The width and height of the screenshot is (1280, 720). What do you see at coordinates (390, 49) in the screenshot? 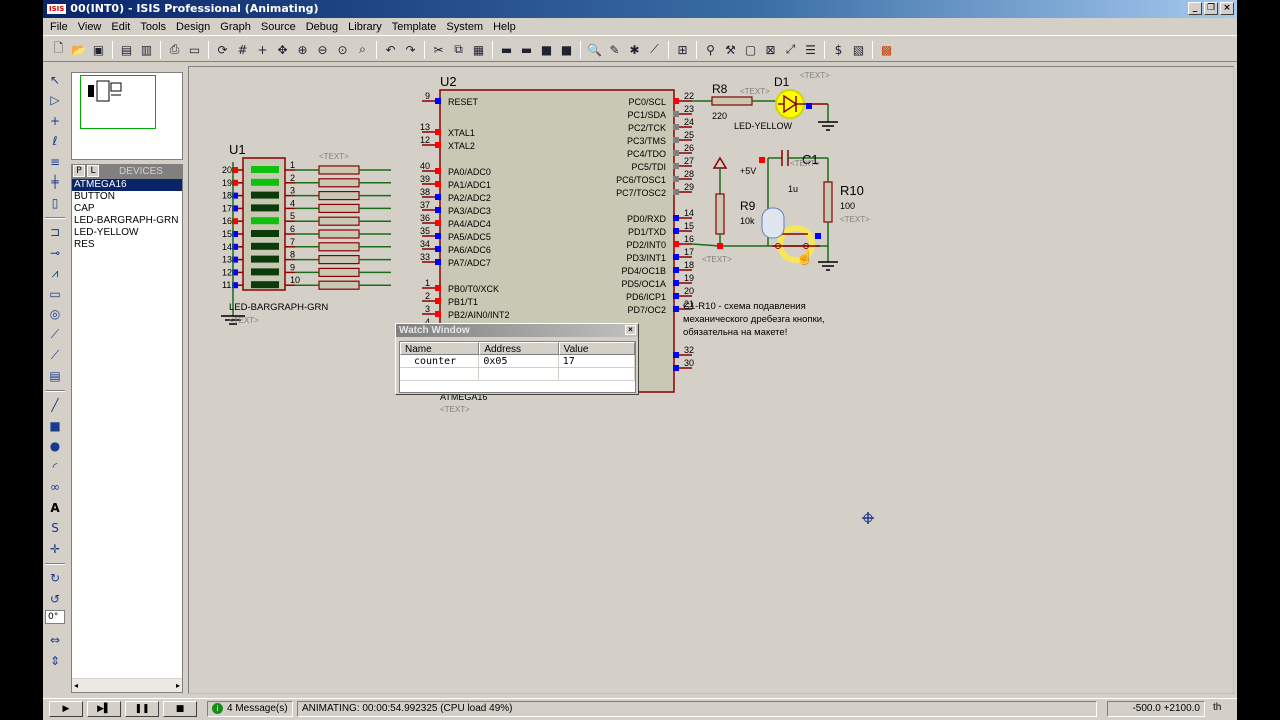
I see `undo-icon: ↶` at bounding box center [390, 49].